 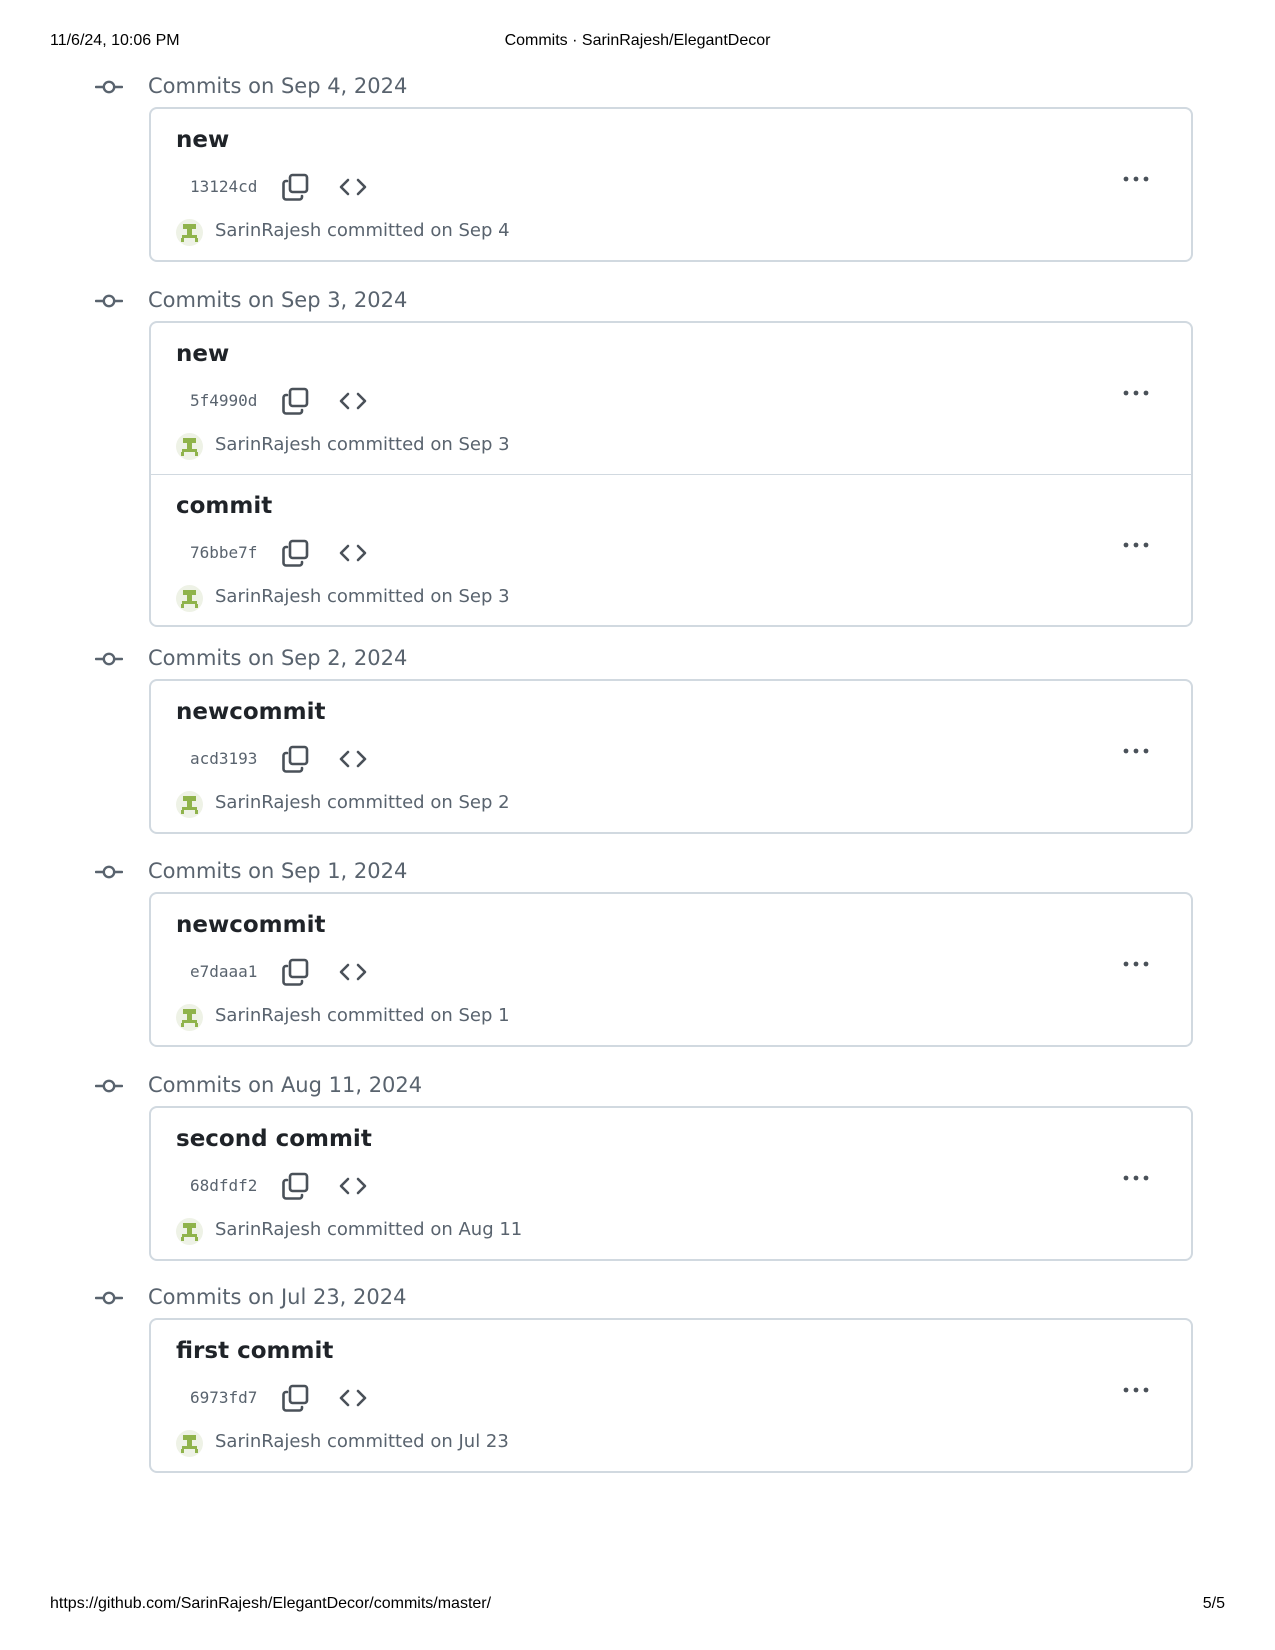 What do you see at coordinates (274, 1139) in the screenshot?
I see `commit-message-link: second commit` at bounding box center [274, 1139].